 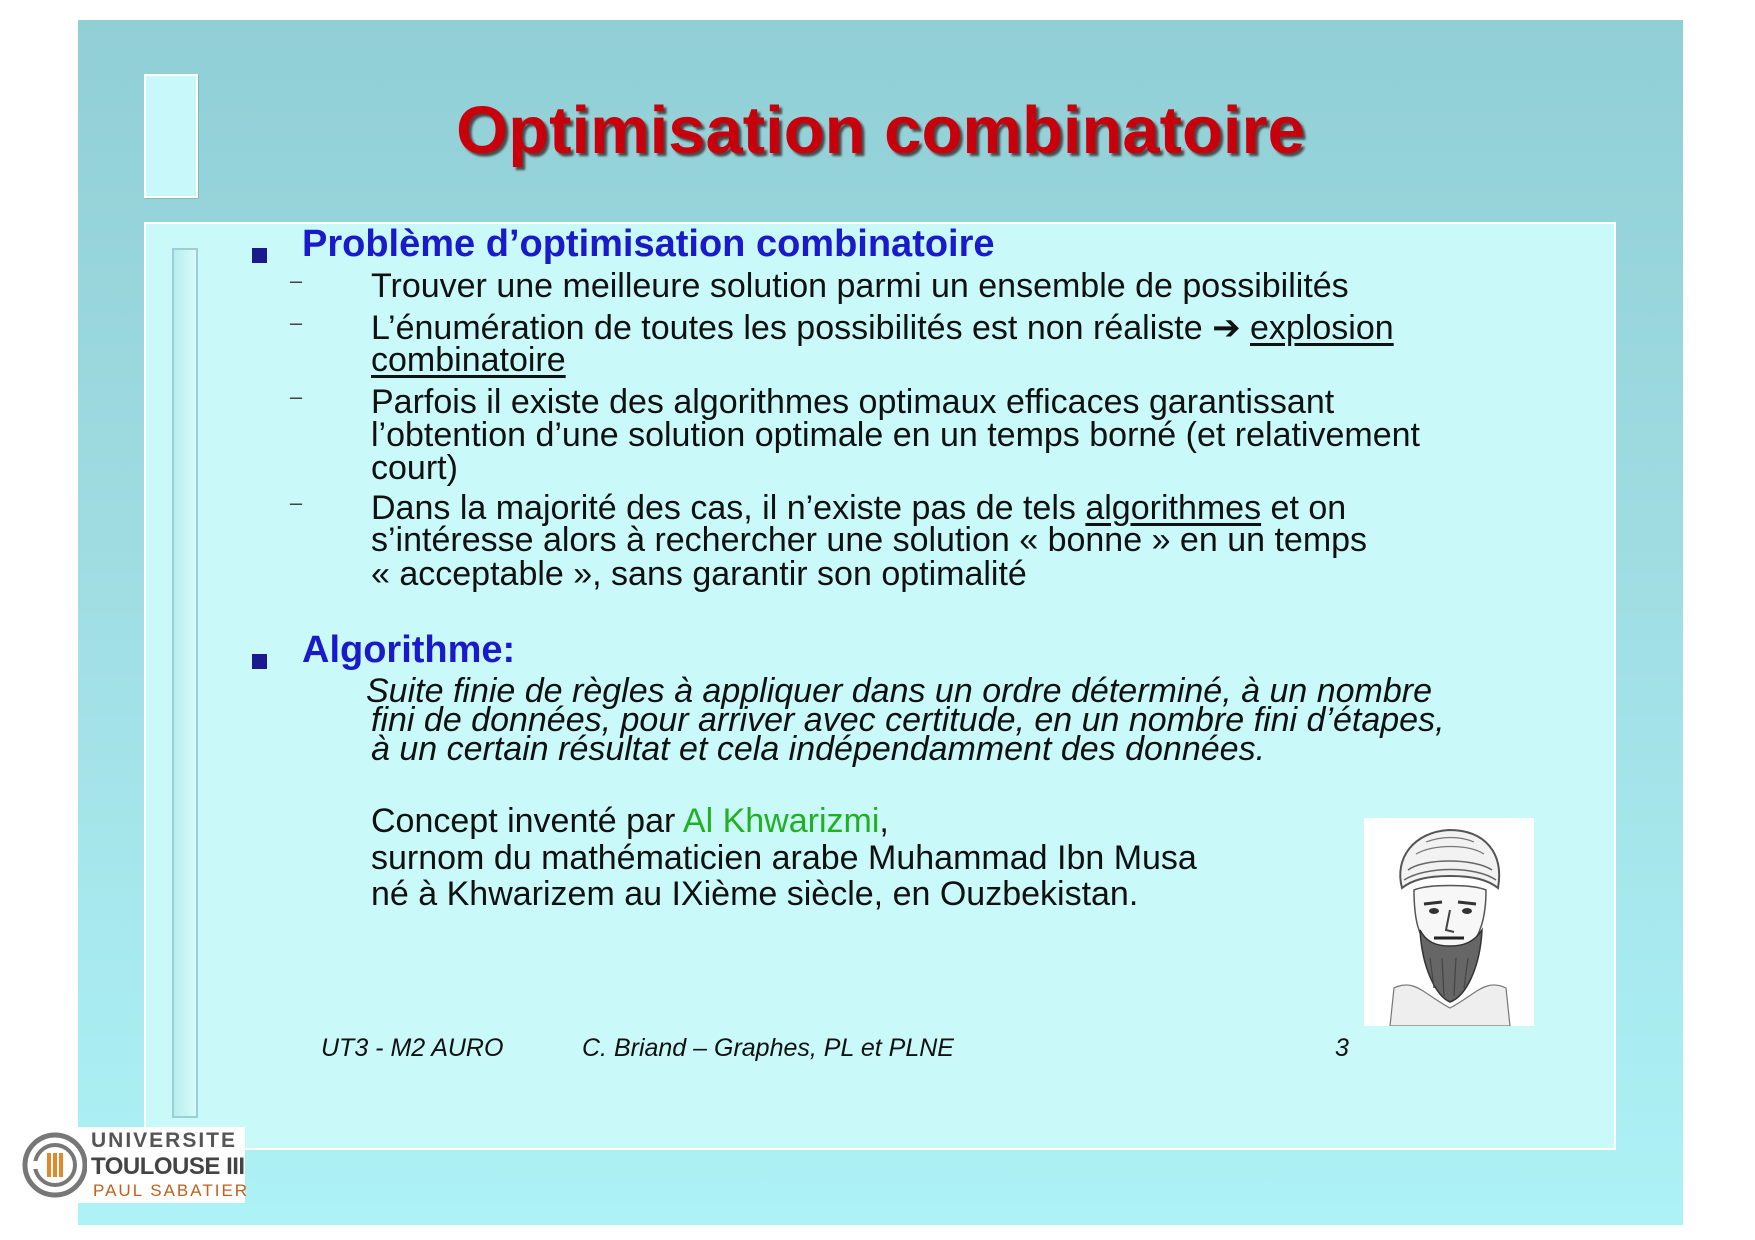 I want to click on slide-title: Optimisation combinatoire, so click(x=880, y=130).